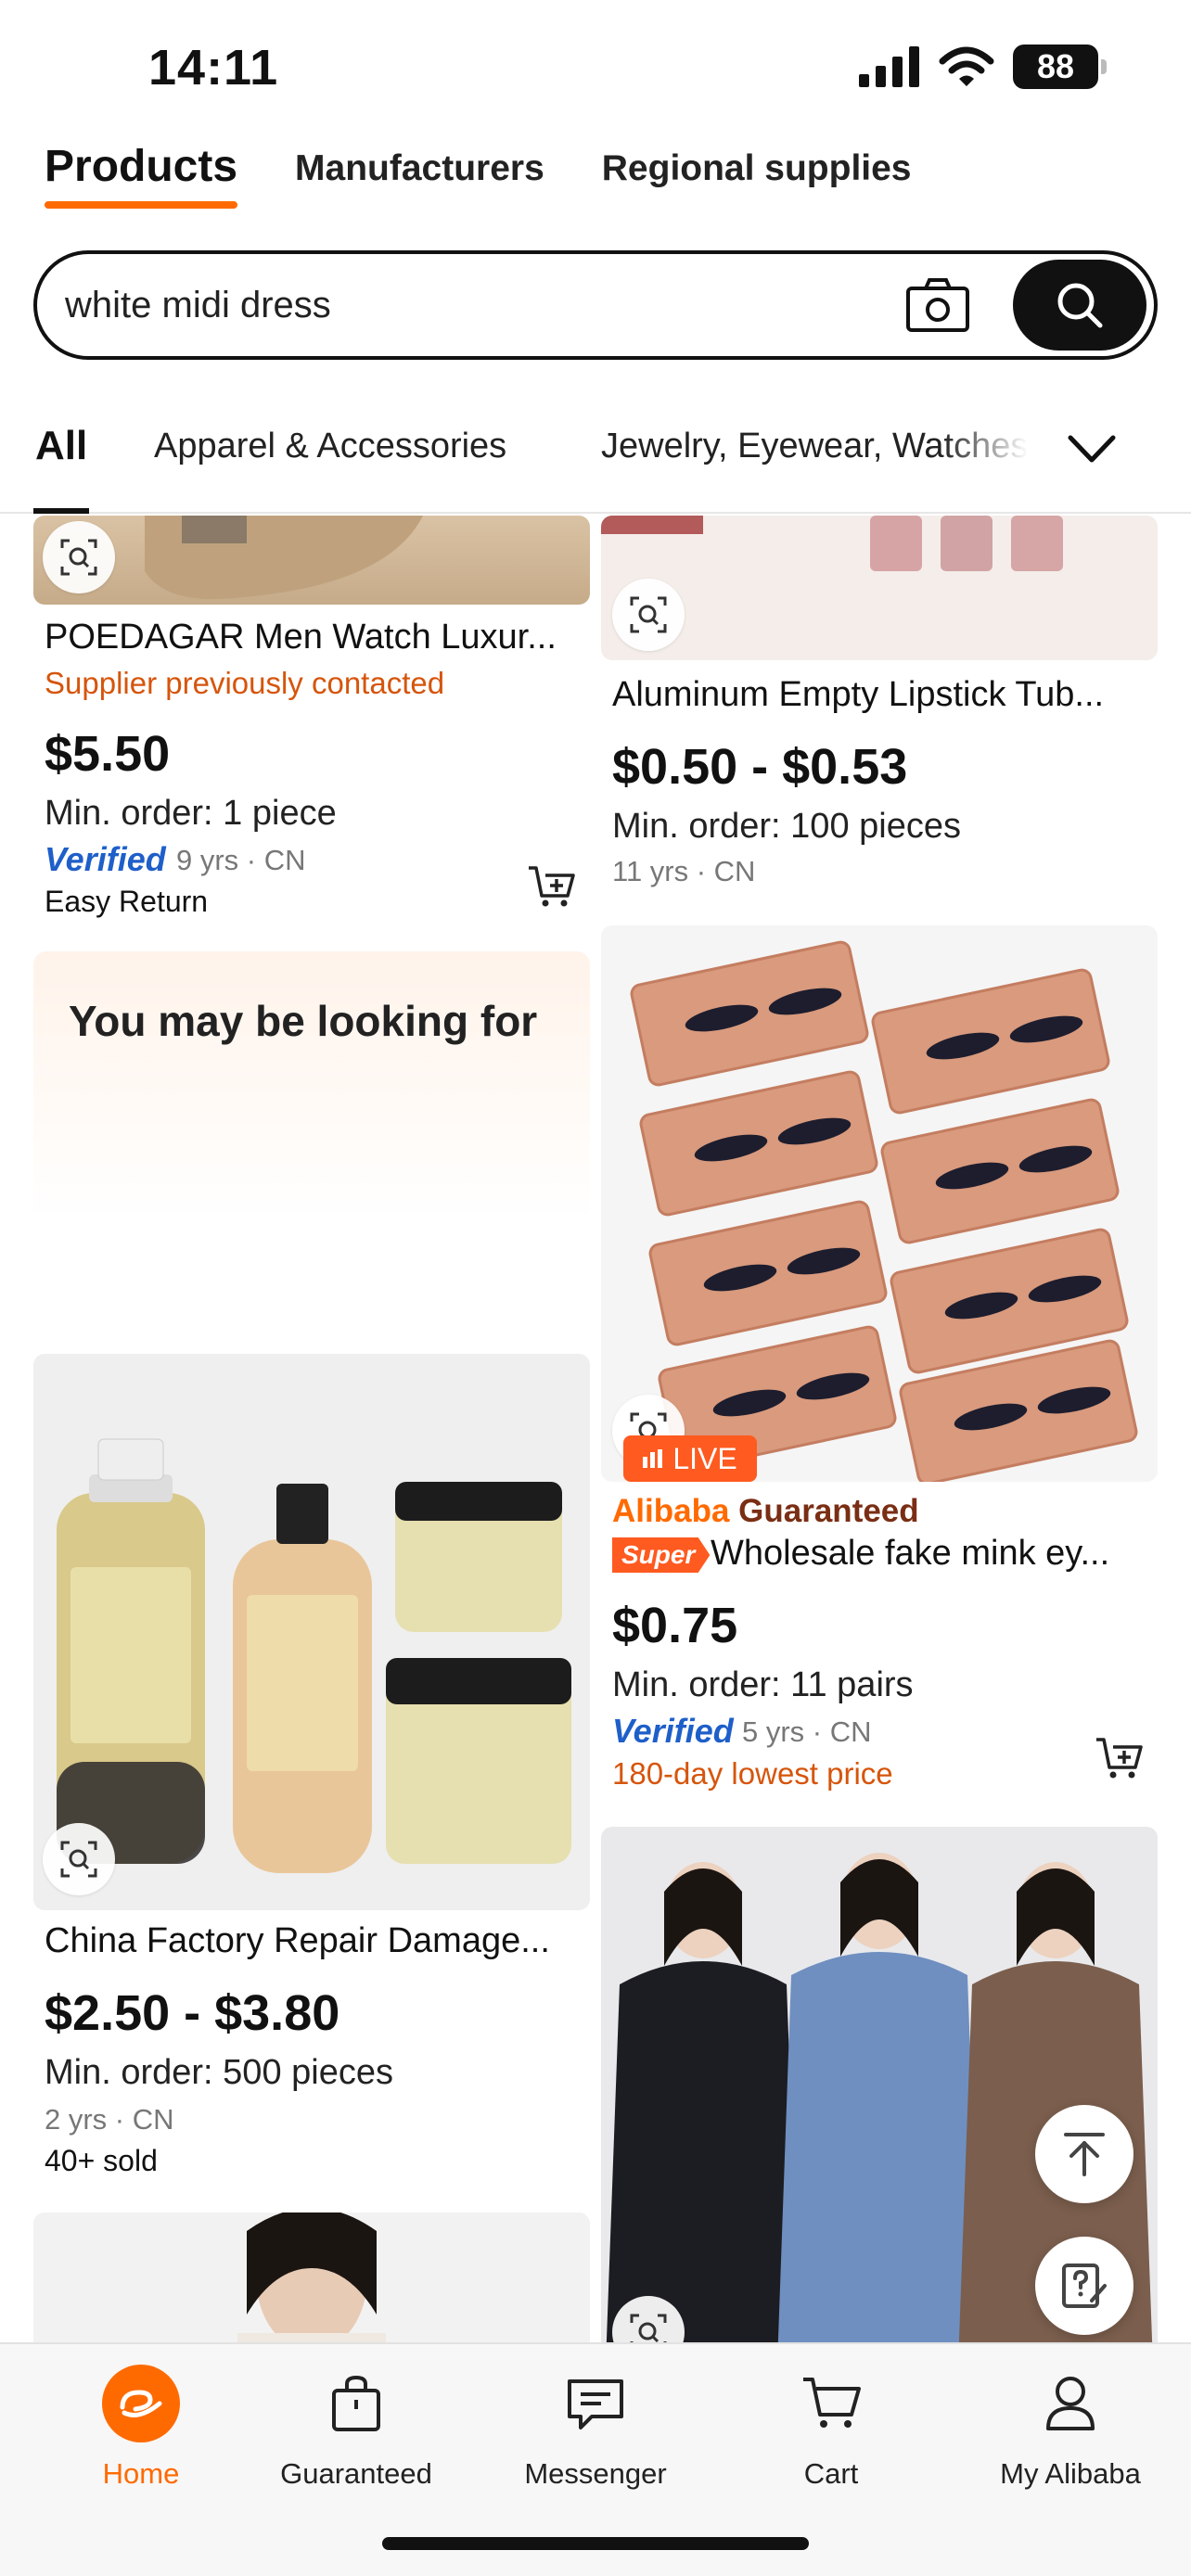  What do you see at coordinates (314, 1655) in the screenshot?
I see `shampoo-image-art` at bounding box center [314, 1655].